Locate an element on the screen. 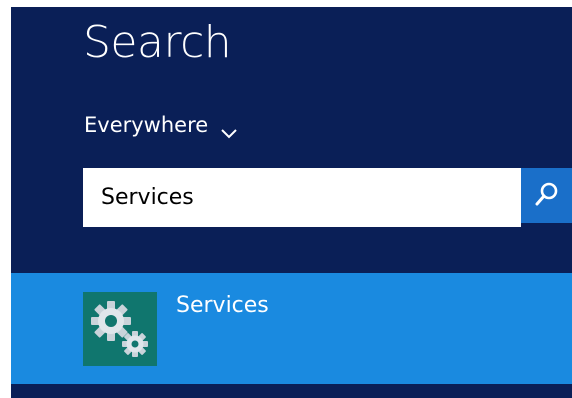 The image size is (572, 398). search-input is located at coordinates (302, 197).